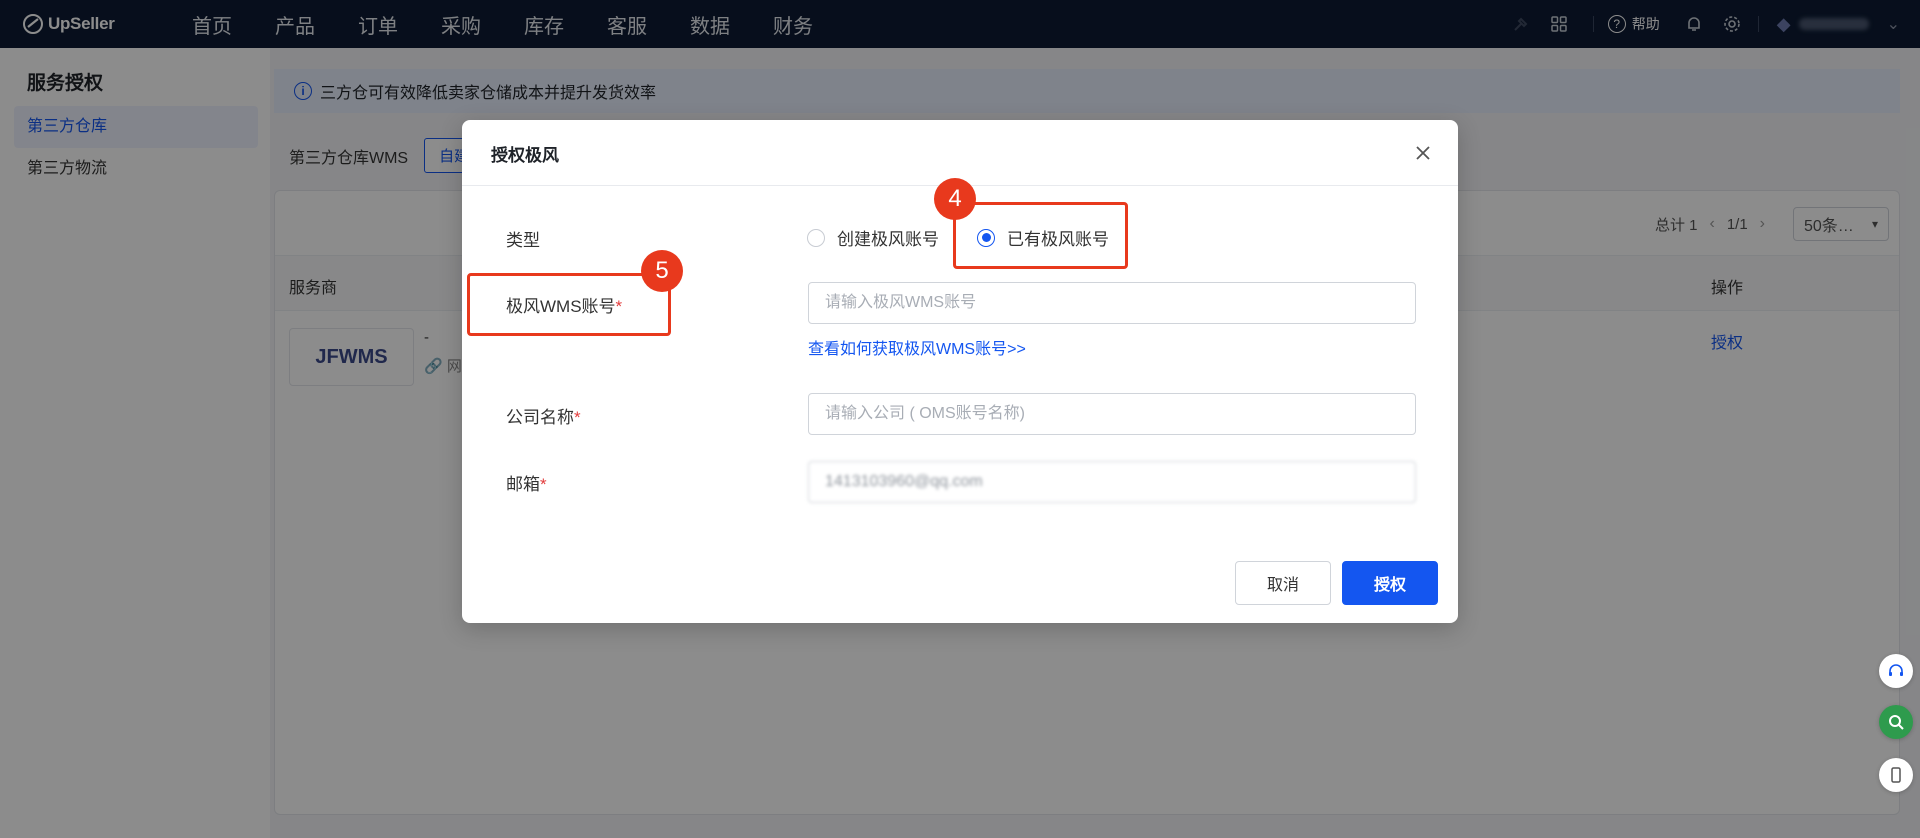 This screenshot has width=1920, height=838. I want to click on search-icon, so click(1896, 722).